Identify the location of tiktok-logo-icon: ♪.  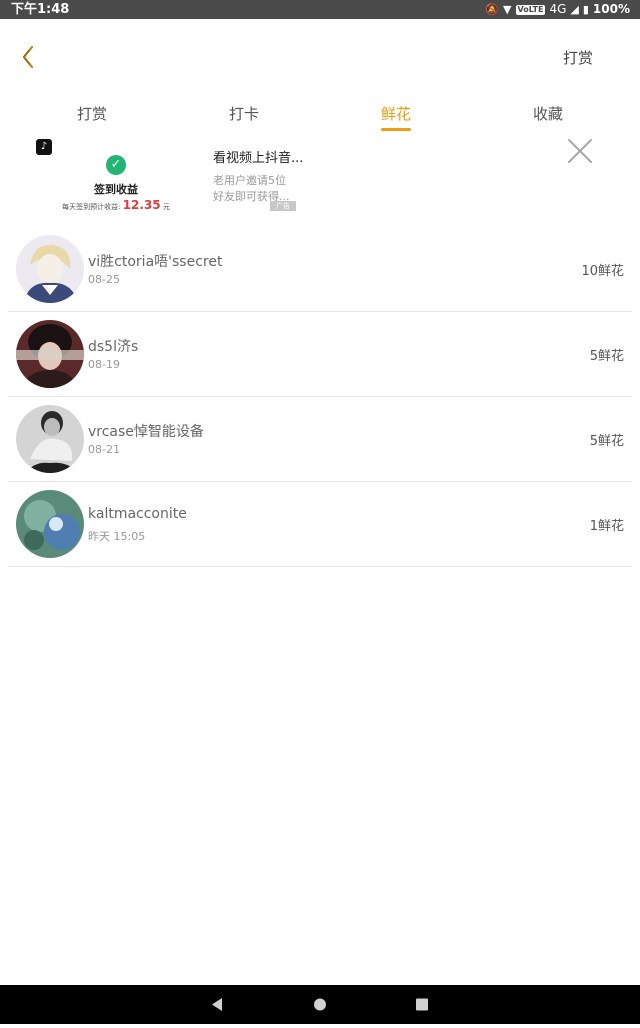
(44, 147).